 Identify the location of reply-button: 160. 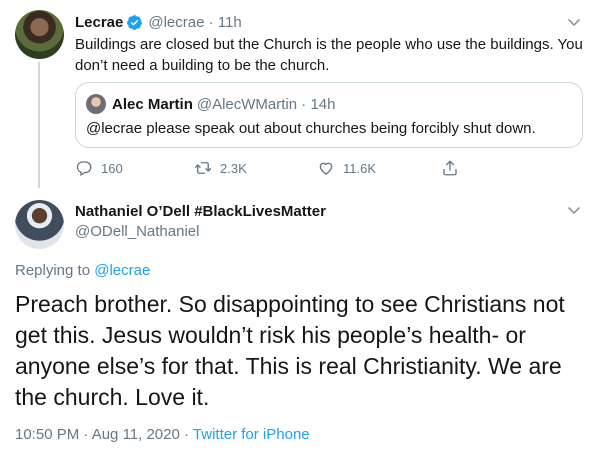
(99, 168).